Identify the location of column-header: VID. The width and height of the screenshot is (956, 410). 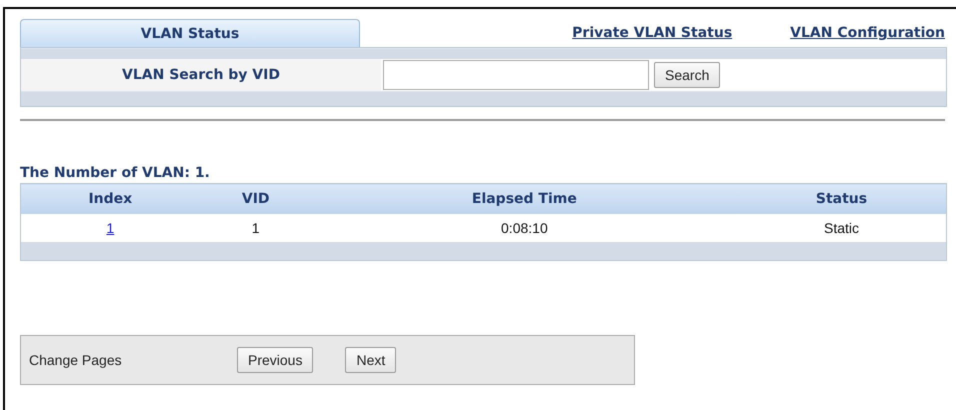
(256, 199).